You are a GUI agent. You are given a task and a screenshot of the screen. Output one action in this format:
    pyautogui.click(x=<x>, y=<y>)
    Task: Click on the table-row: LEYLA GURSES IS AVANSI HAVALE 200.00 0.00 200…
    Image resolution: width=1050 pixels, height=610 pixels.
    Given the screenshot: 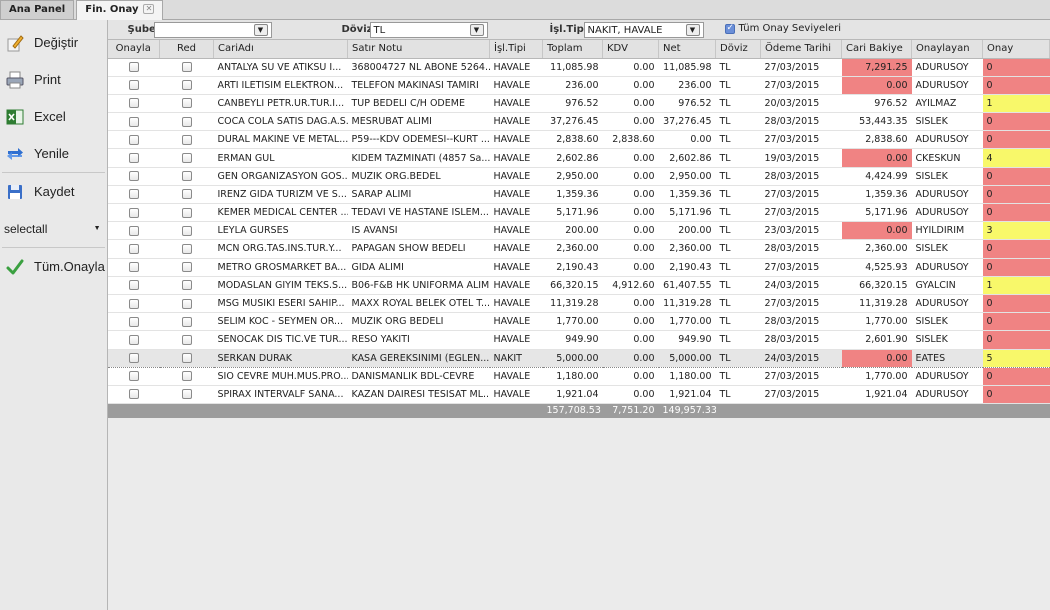 What is the action you would take?
    pyautogui.click(x=578, y=231)
    